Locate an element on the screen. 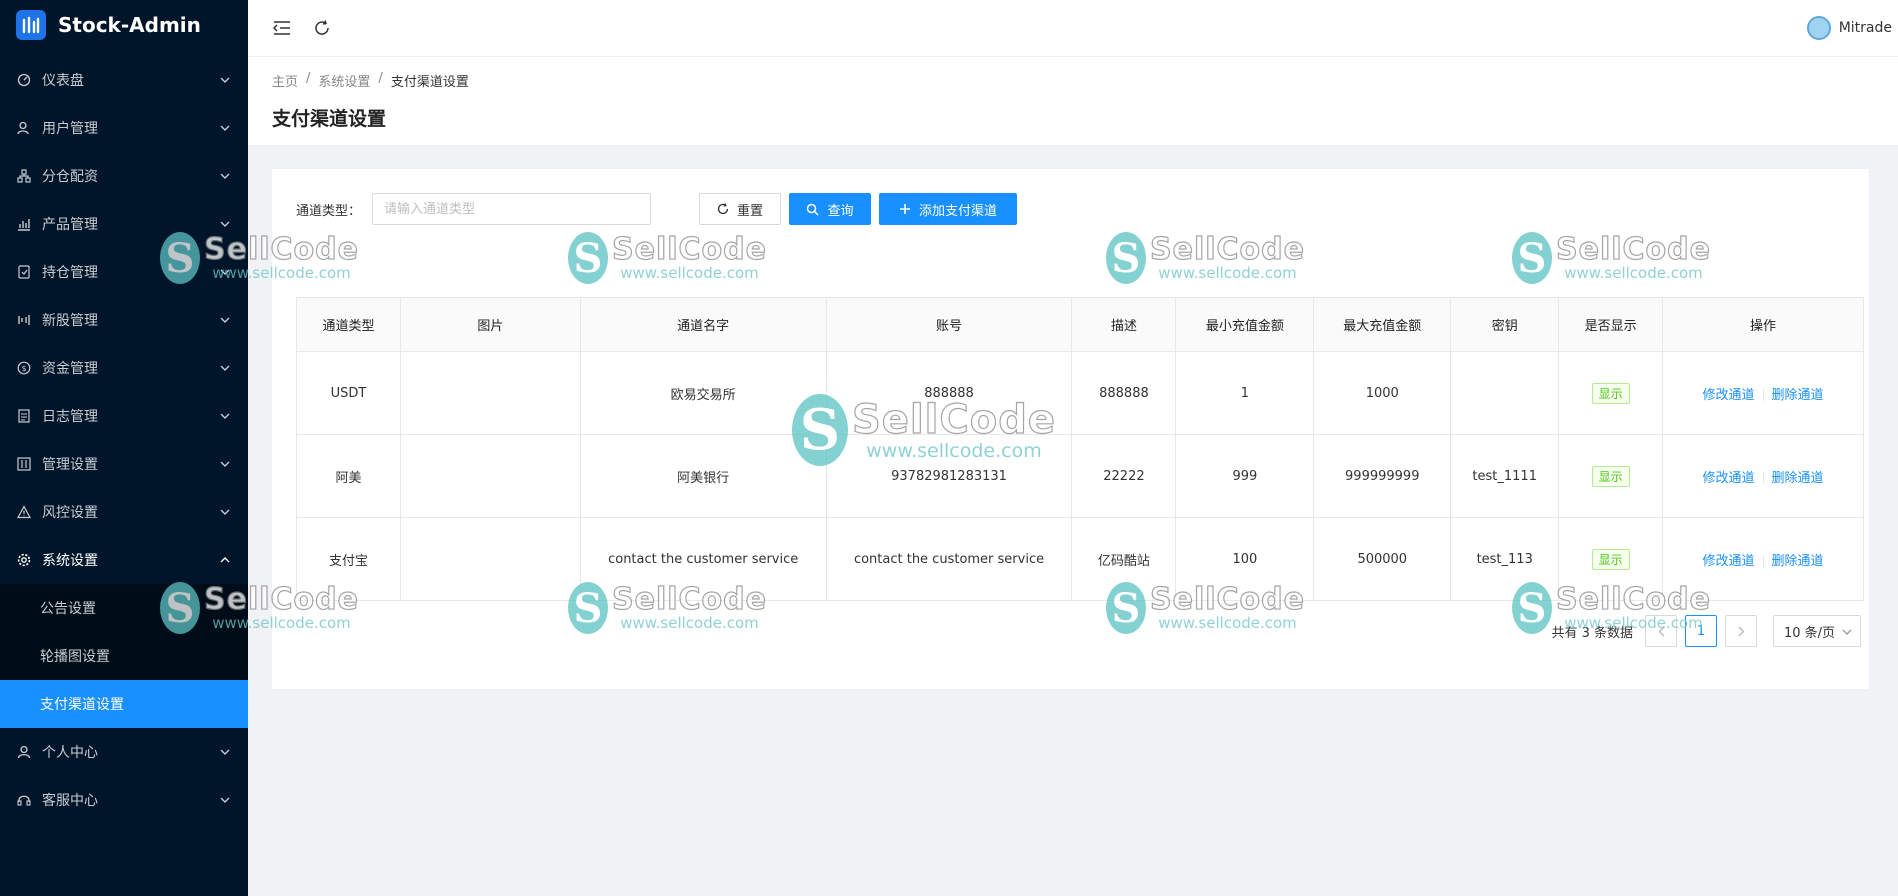 The image size is (1898, 896). sidebar-item-carousel: 轮播图设置 is located at coordinates (124, 656).